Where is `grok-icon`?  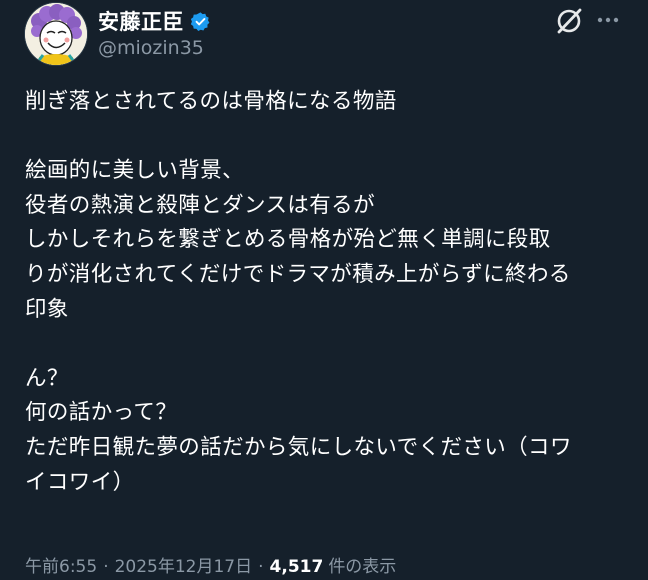
grok-icon is located at coordinates (569, 21).